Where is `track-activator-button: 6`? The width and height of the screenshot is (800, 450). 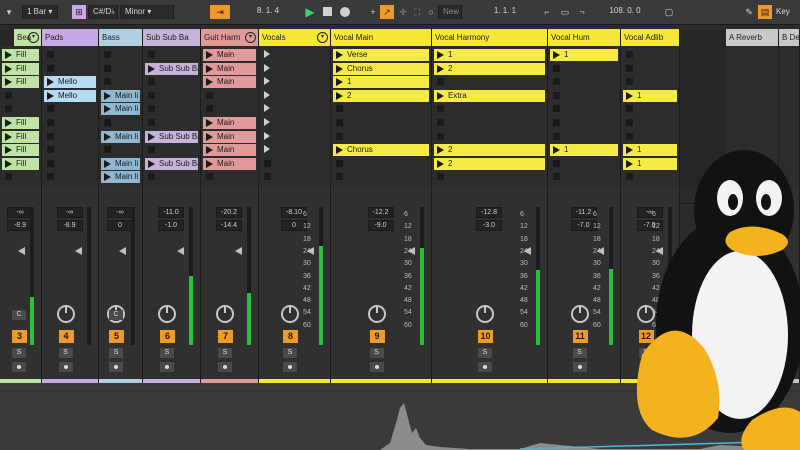
track-activator-button: 6 is located at coordinates (167, 336).